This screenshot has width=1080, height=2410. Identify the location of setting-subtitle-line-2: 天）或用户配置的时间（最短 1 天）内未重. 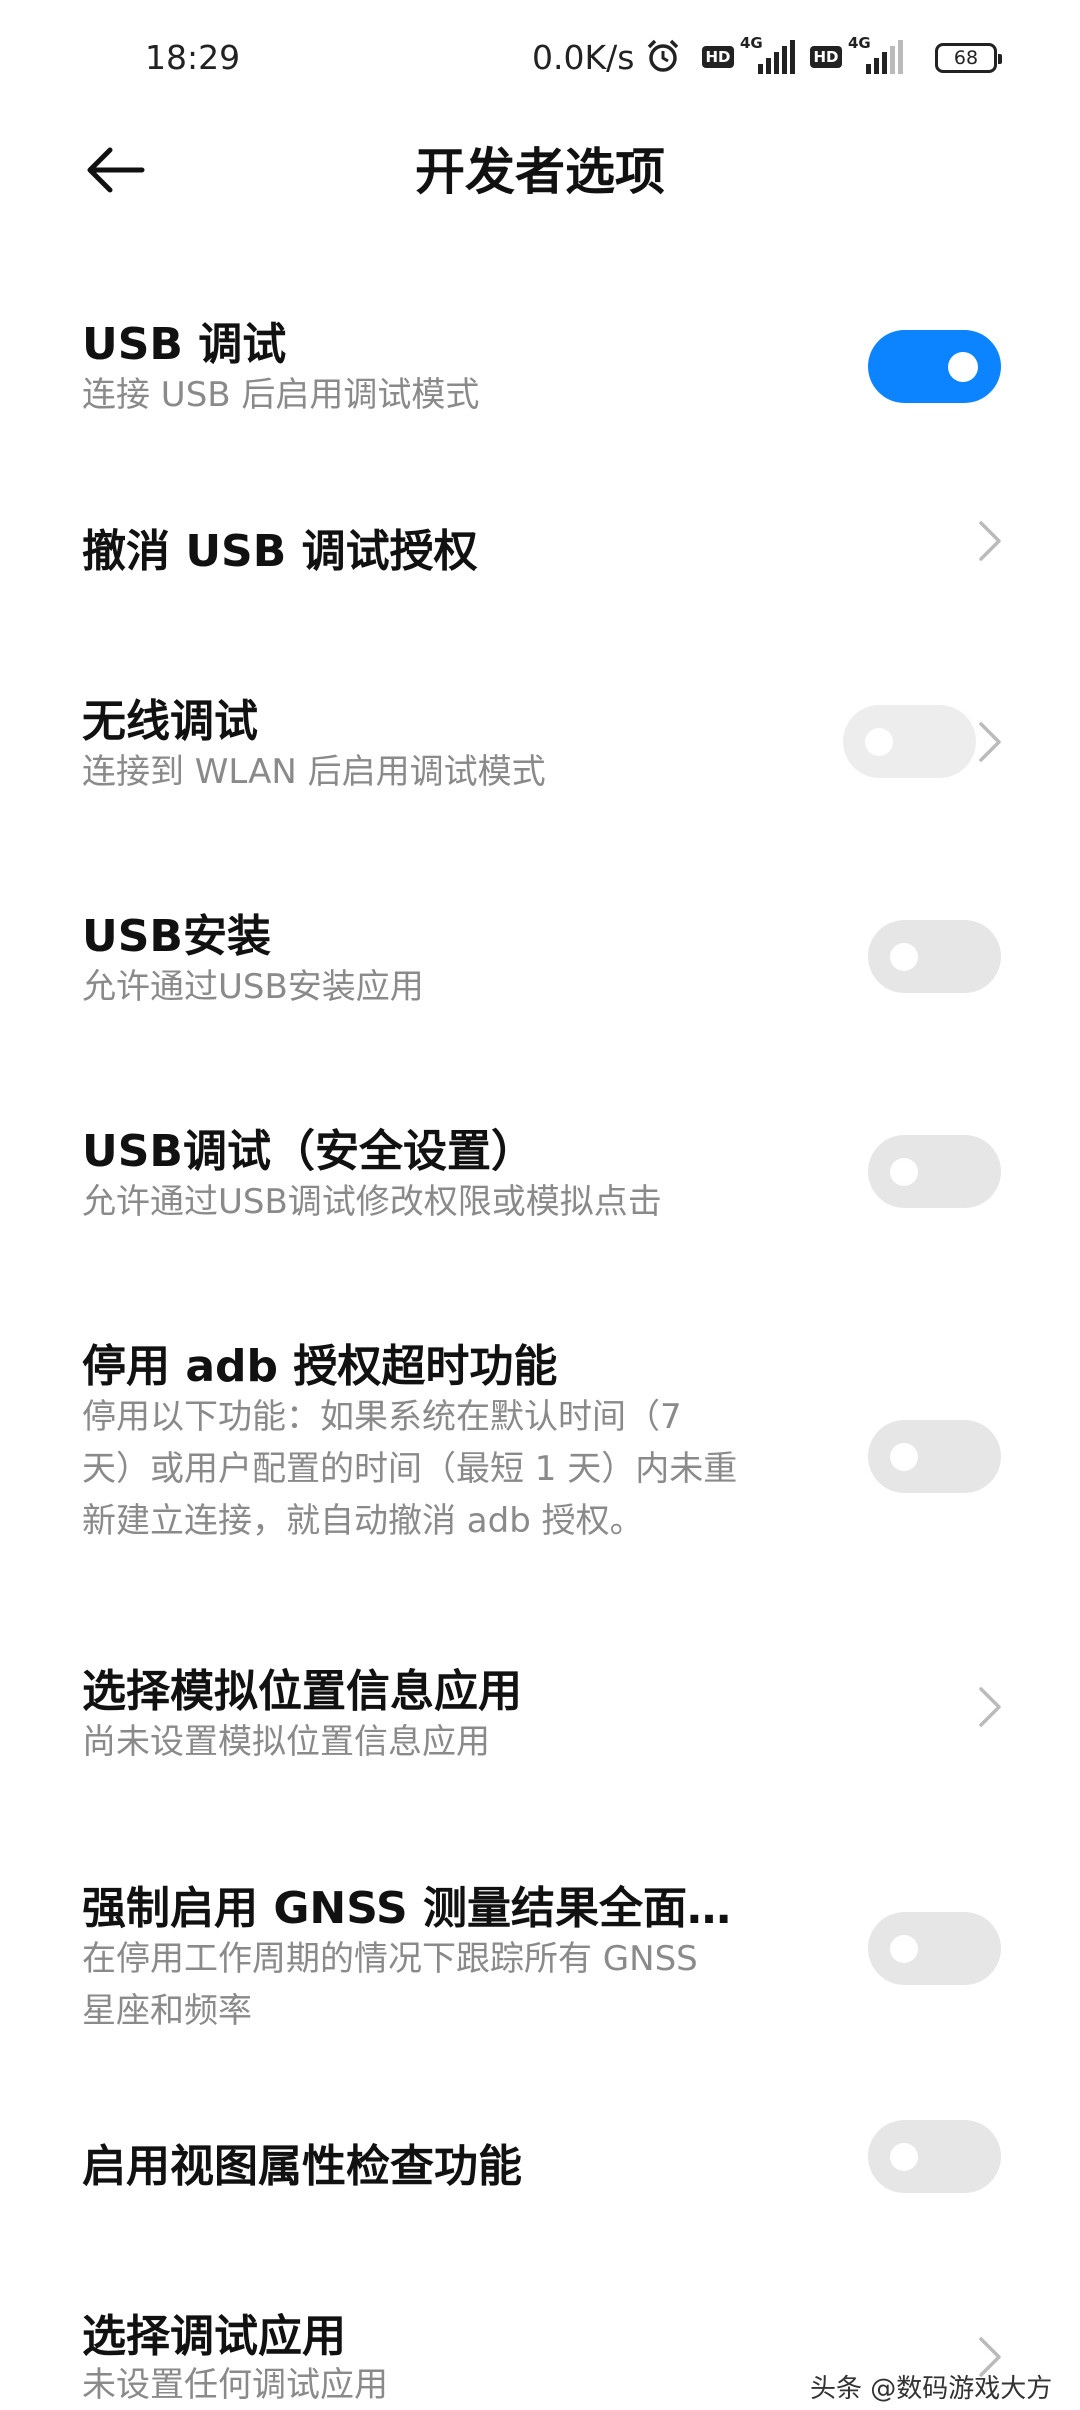
(410, 1469).